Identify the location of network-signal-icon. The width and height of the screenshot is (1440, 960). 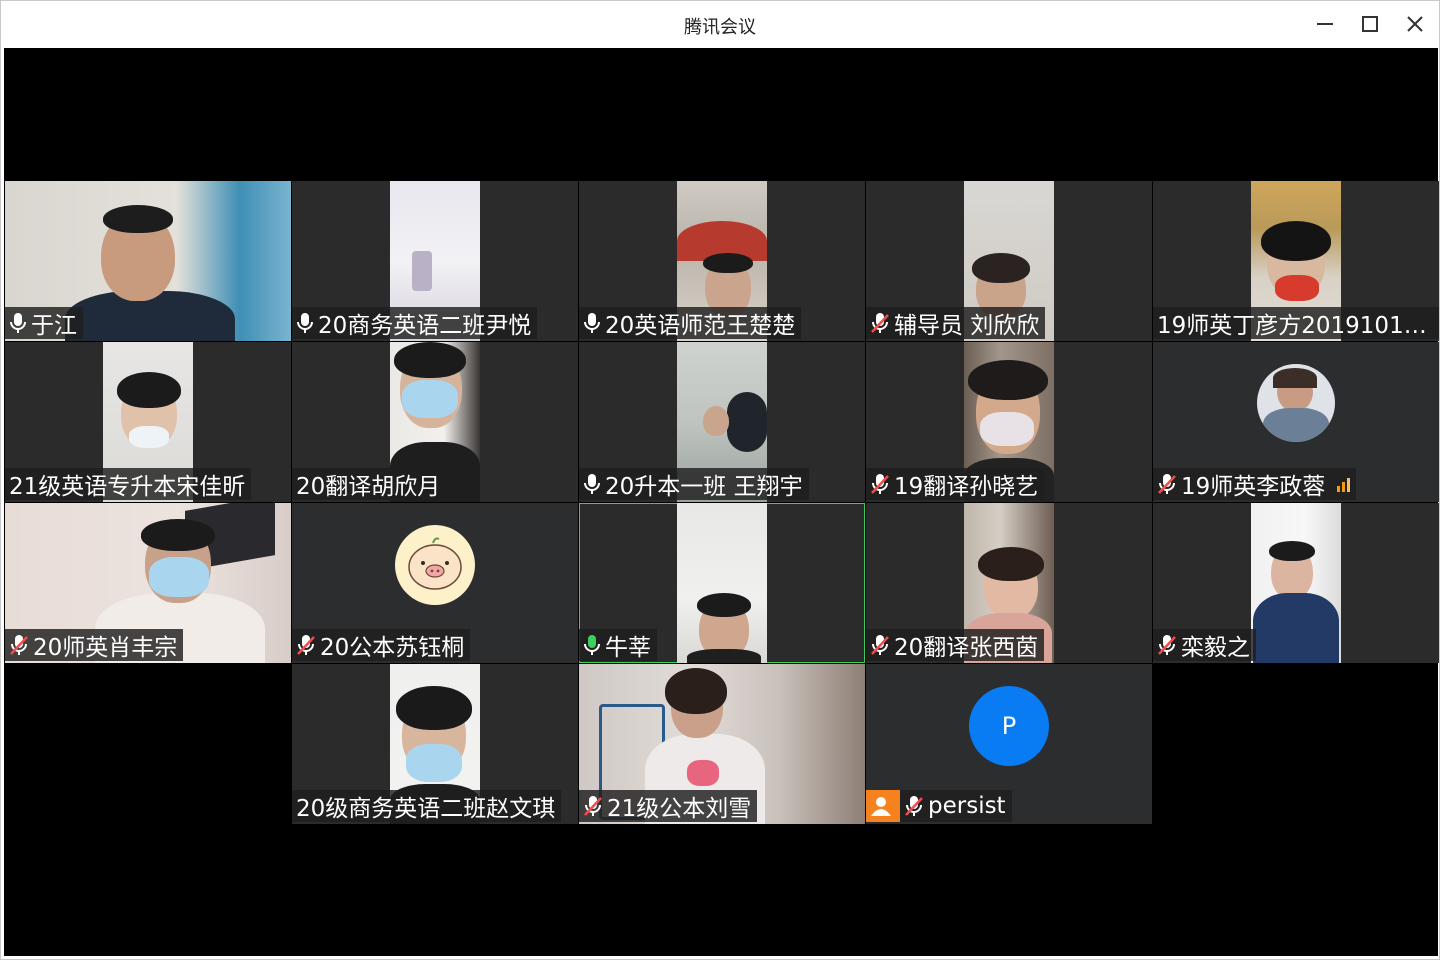
(1344, 484).